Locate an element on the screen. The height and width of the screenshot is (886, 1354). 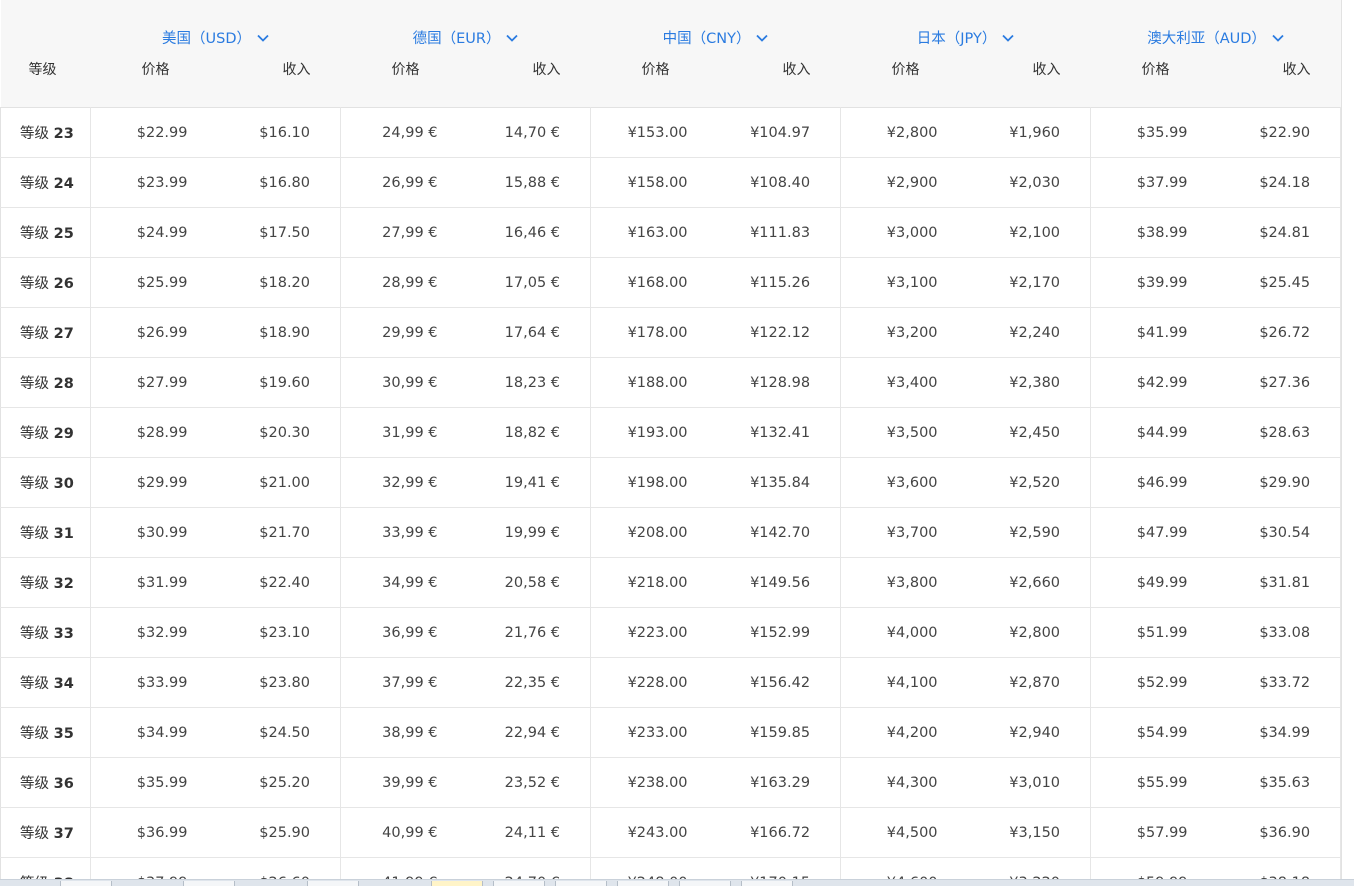
tier-column-header: 等级 is located at coordinates (45, 79).